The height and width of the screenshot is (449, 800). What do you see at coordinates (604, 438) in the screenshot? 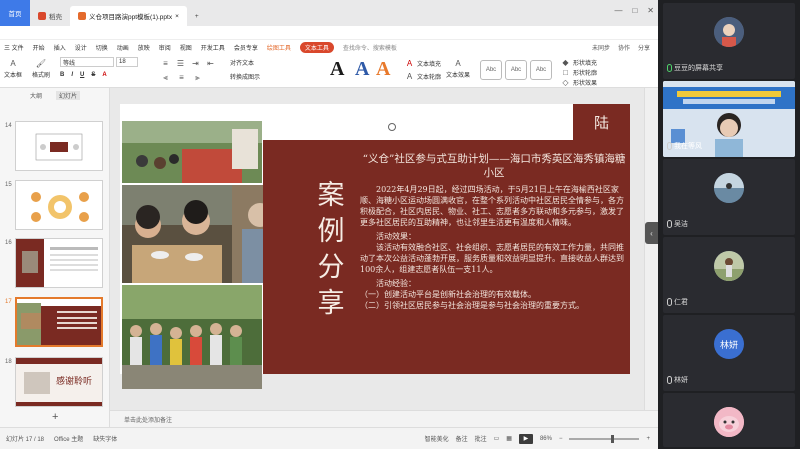
I see `zoom-slider` at bounding box center [604, 438].